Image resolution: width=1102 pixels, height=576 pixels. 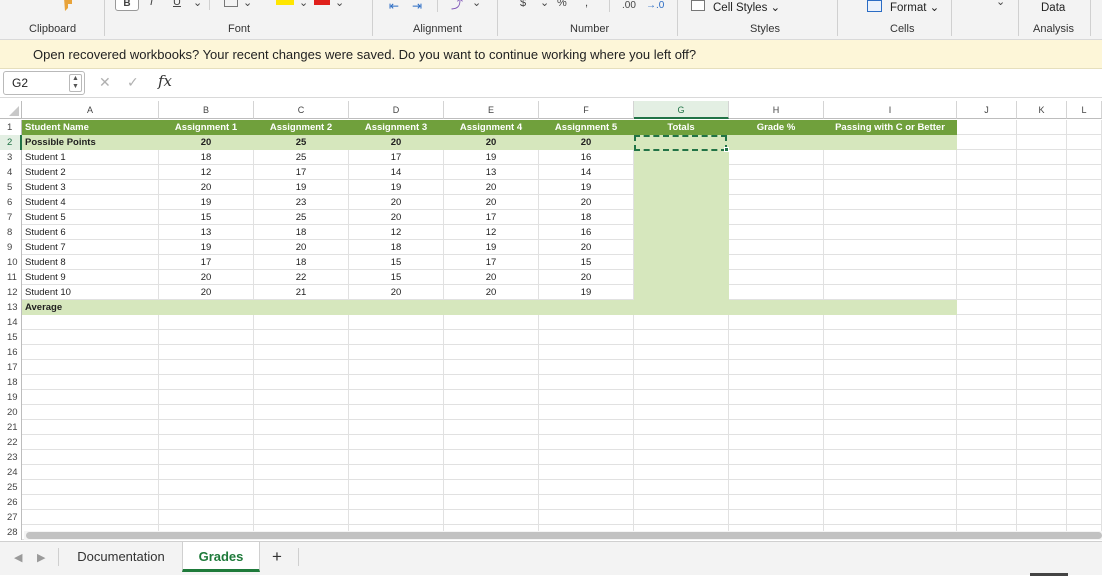 What do you see at coordinates (11, 322) in the screenshot?
I see `row-header: 14` at bounding box center [11, 322].